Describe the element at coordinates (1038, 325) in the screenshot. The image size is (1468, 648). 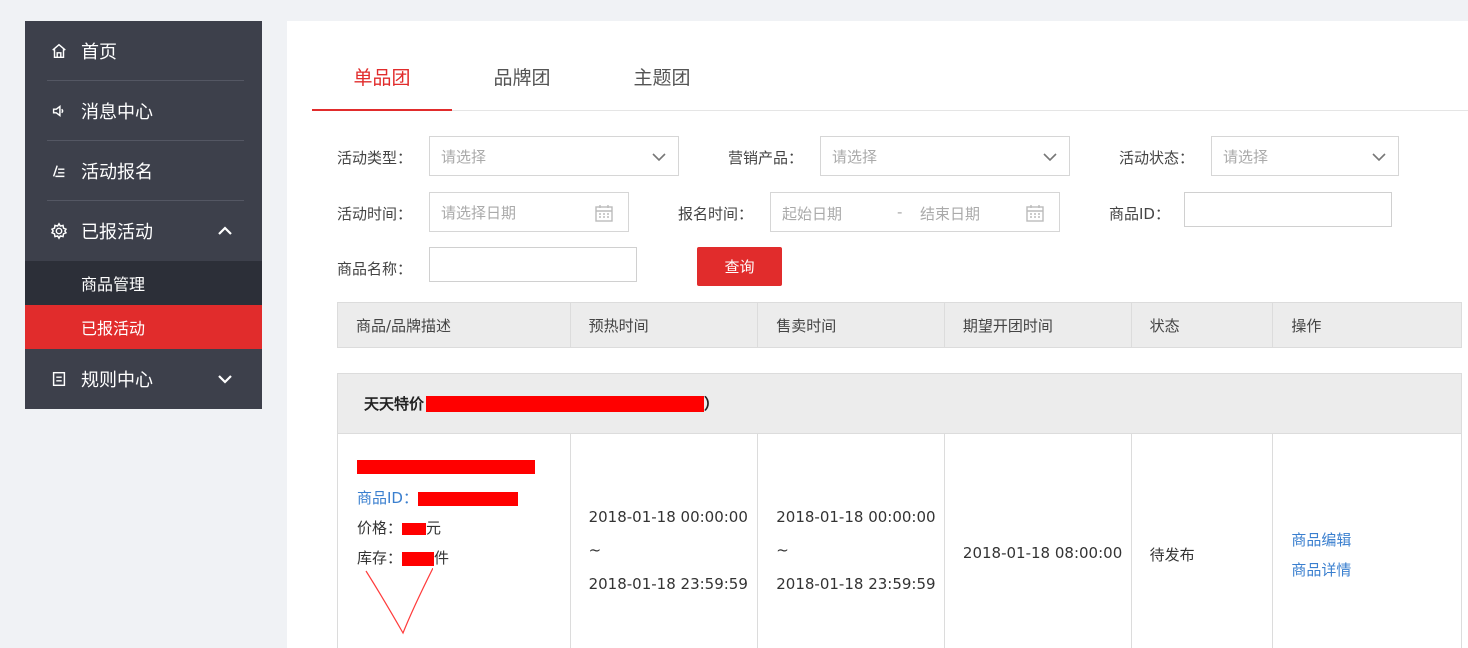
I see `column-header: 期望开团时间` at that location.